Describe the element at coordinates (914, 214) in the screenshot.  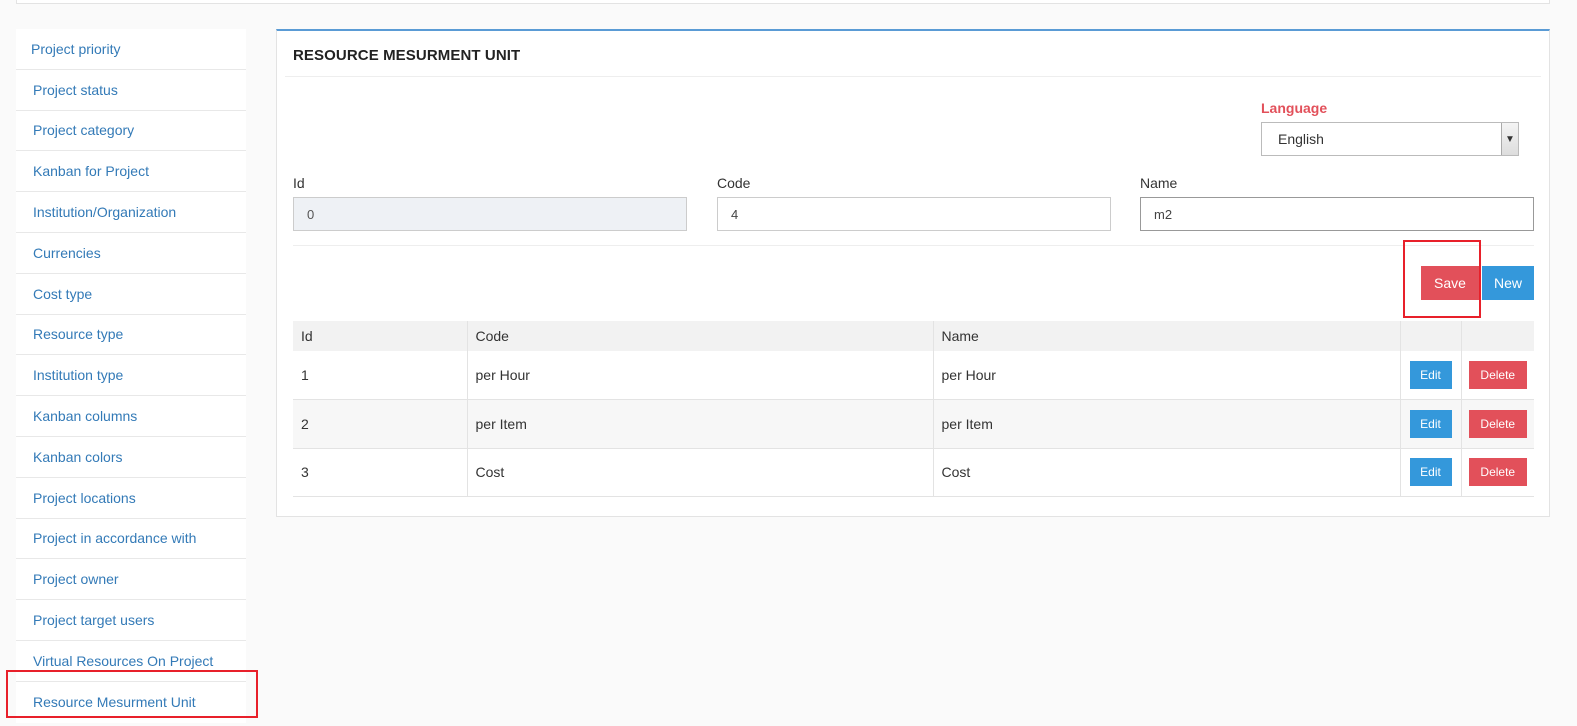
I see `code-field: 4` at that location.